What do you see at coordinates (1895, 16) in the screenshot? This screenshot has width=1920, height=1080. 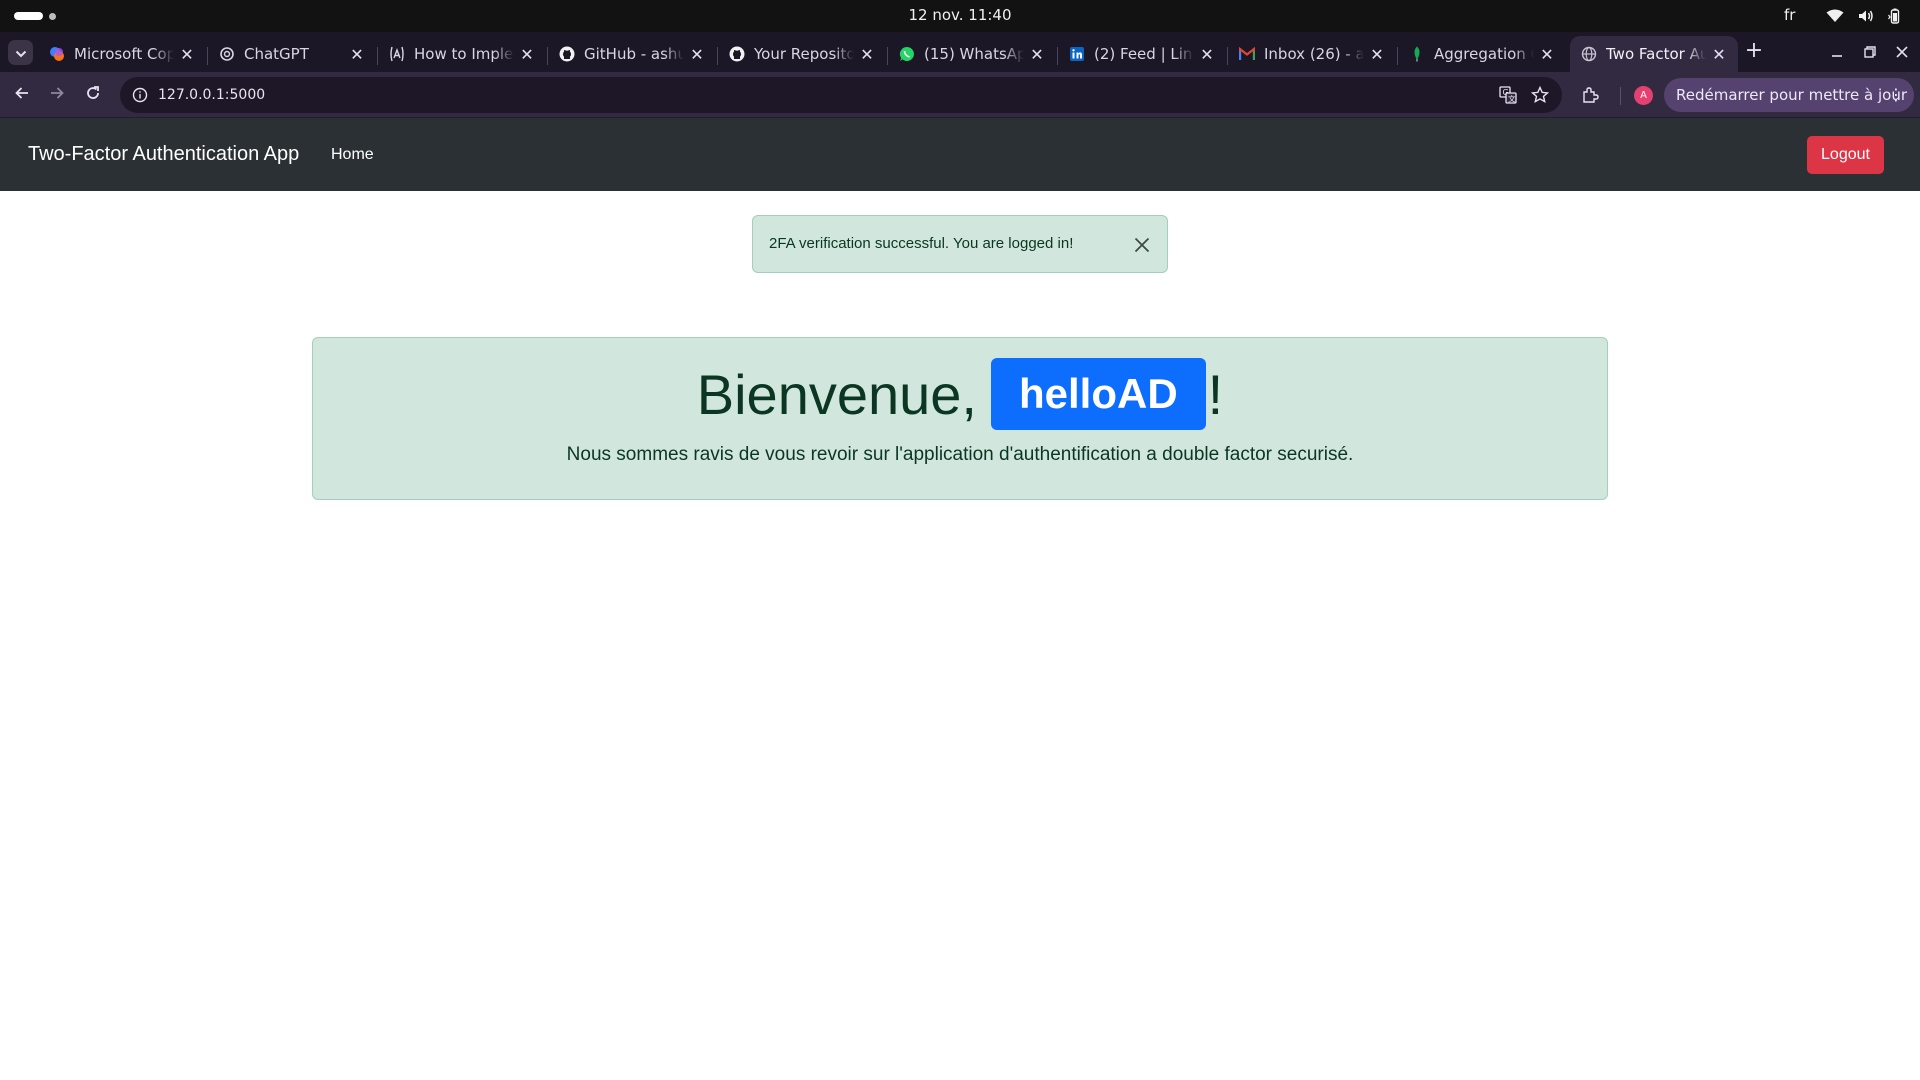 I see `battery-icon` at bounding box center [1895, 16].